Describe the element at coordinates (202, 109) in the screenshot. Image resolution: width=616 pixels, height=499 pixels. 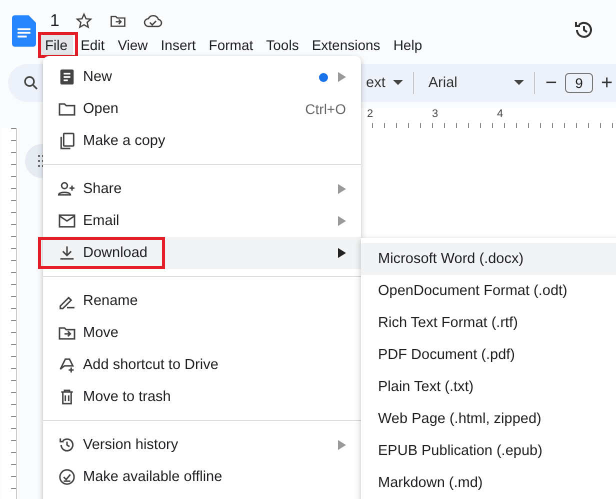
I see `menu-item: Open Ctrl+O` at that location.